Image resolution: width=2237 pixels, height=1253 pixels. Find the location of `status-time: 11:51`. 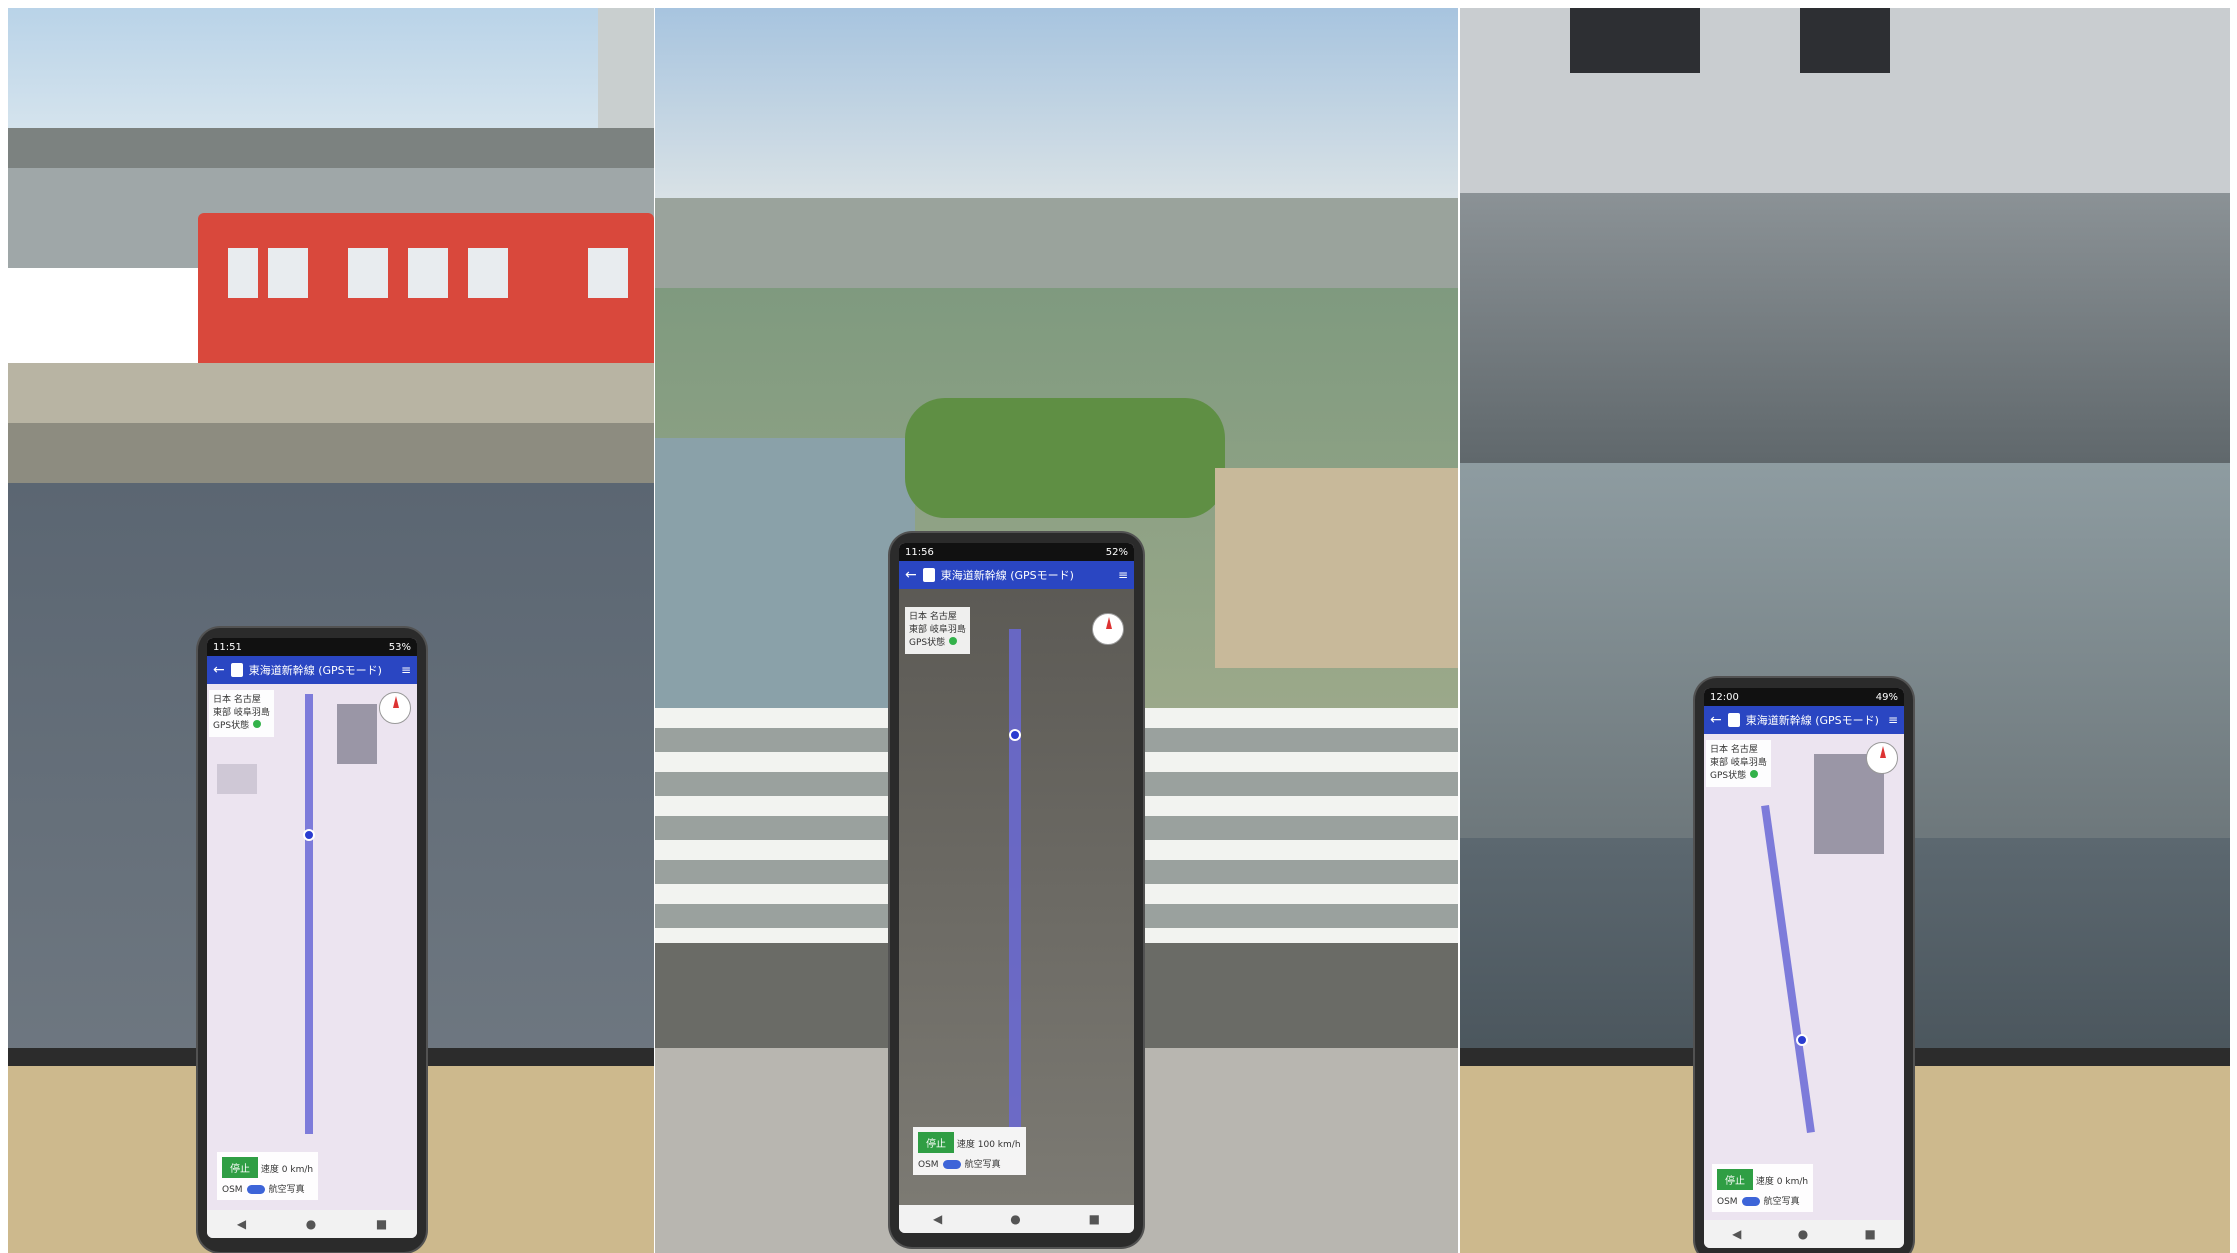

status-time: 11:51 is located at coordinates (227, 647).